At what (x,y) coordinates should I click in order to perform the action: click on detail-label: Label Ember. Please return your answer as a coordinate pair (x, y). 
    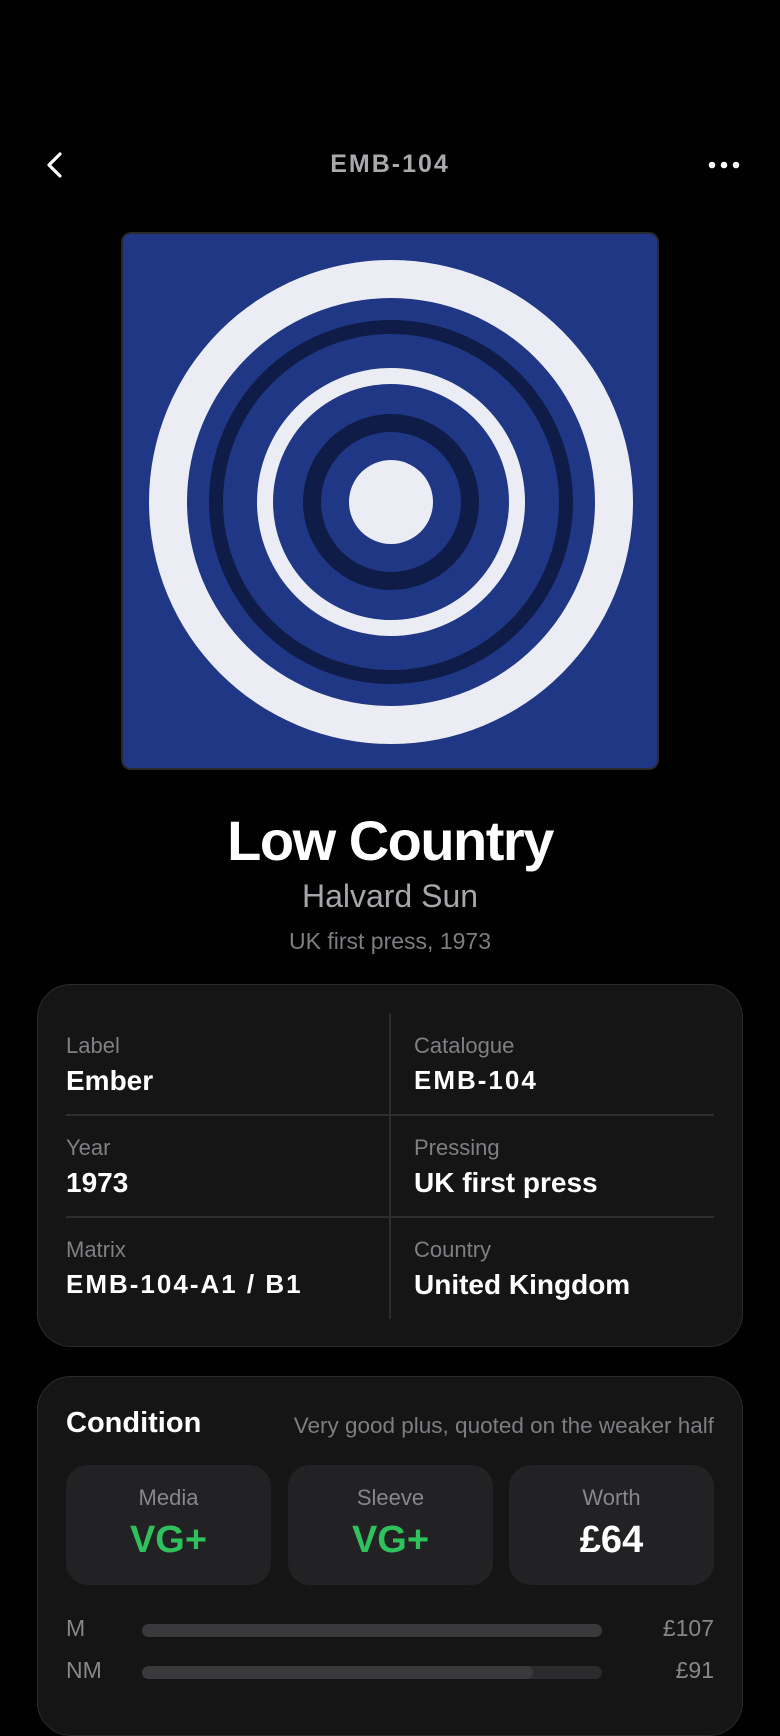
    Looking at the image, I should click on (226, 1083).